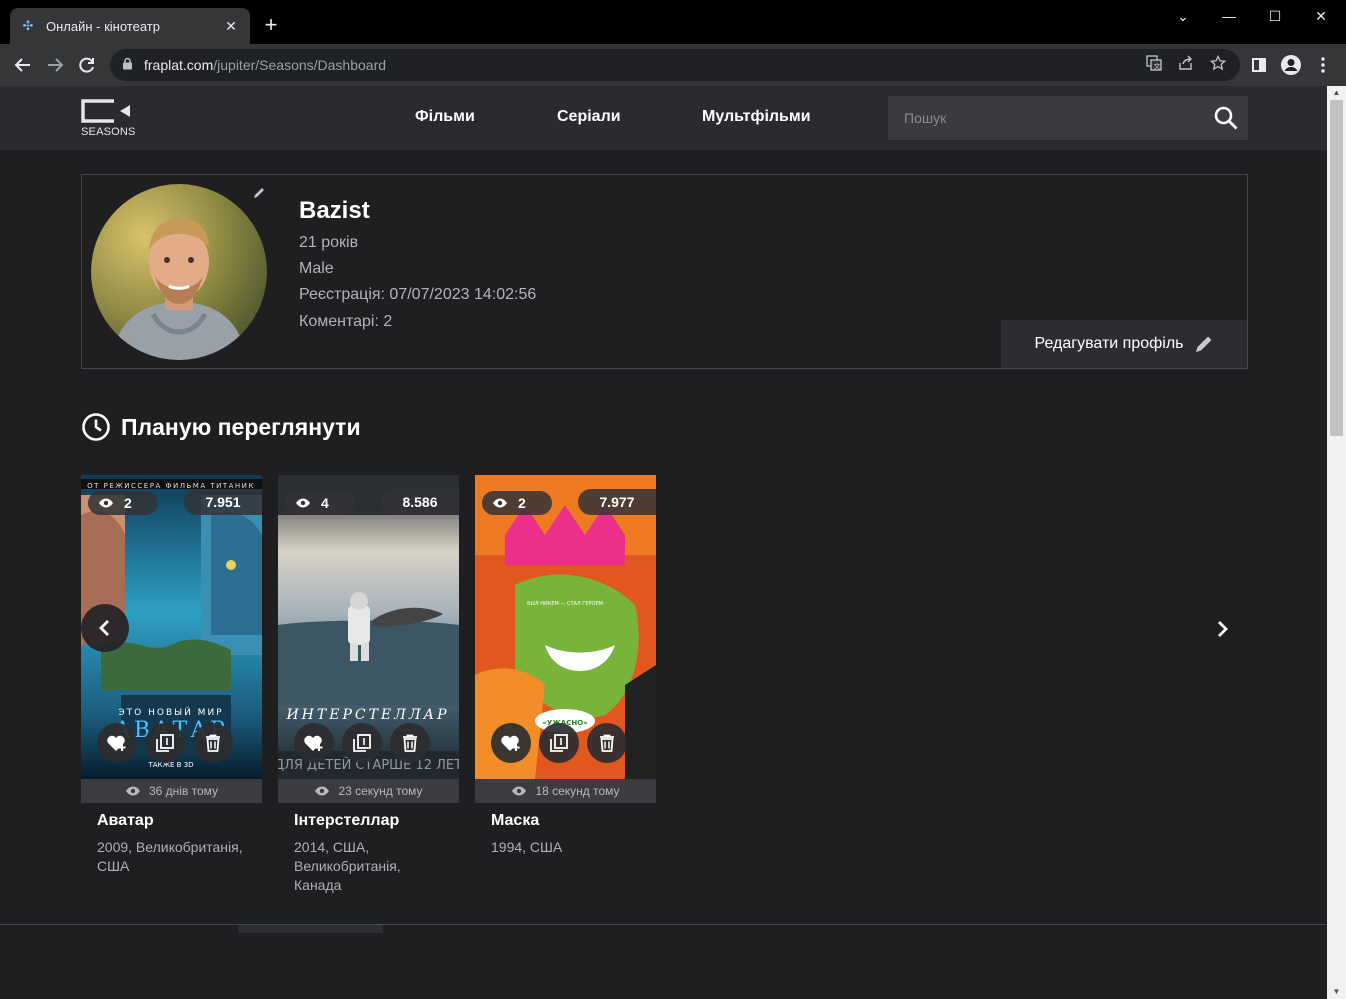 This screenshot has height=999, width=1346. What do you see at coordinates (565, 604) in the screenshot?
I see `svg-text: БЫЛ НИКЕМ — СТАЛ ГЕРОЕМ` at bounding box center [565, 604].